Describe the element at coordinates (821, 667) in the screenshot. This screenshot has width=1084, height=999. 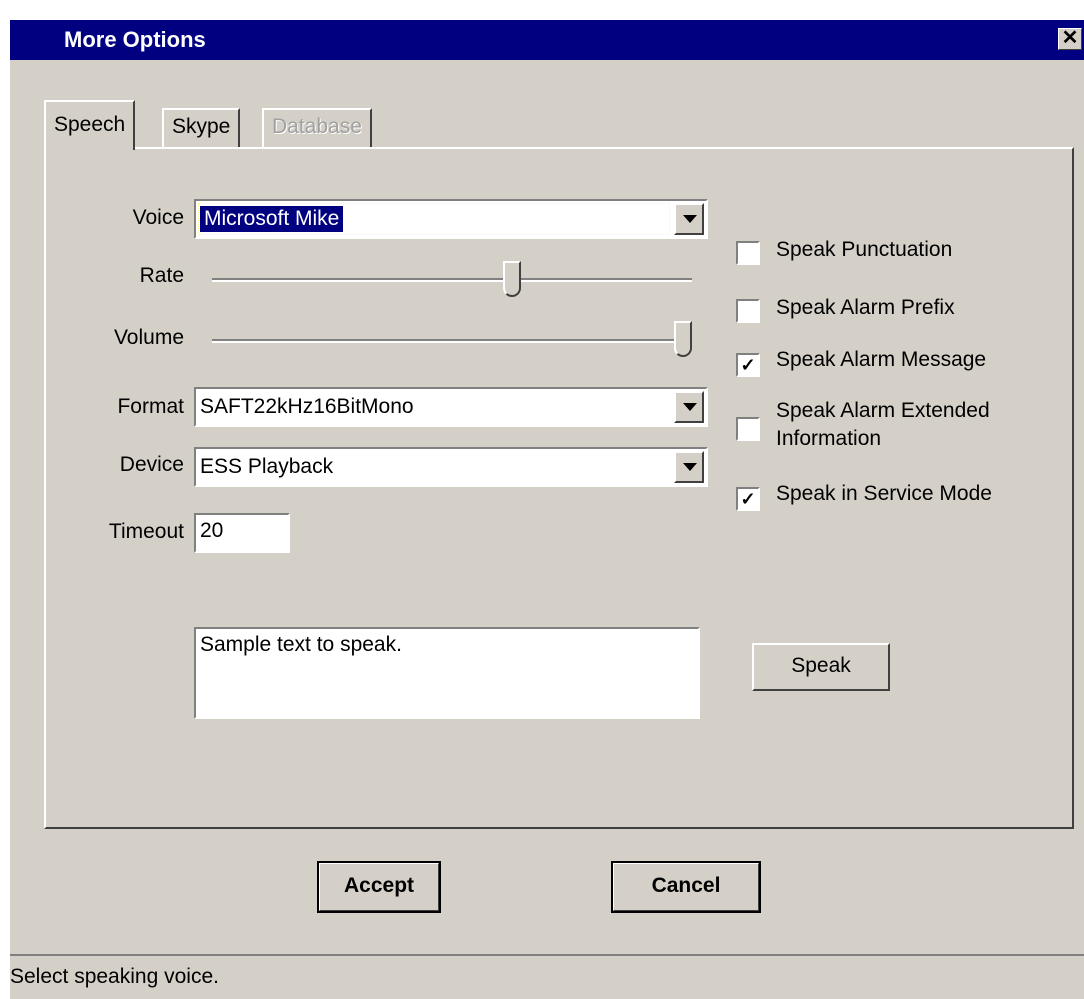
I see `speak-button: Speak` at that location.